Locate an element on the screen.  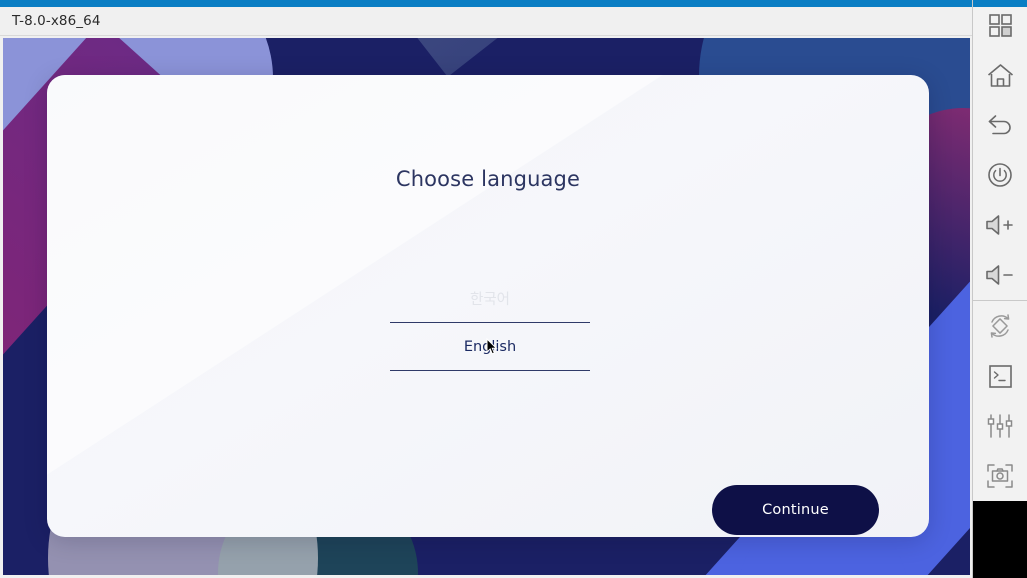
language-divider-bottom is located at coordinates (490, 370).